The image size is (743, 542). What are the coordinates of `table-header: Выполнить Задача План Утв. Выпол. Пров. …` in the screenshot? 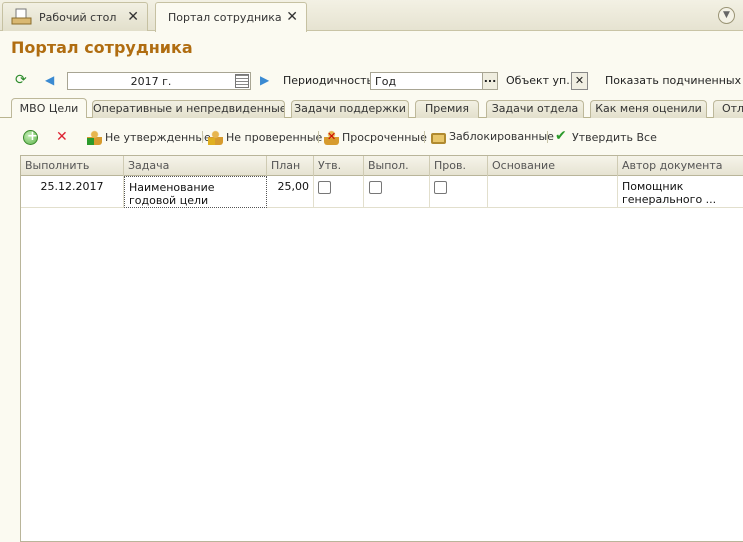 It's located at (382, 166).